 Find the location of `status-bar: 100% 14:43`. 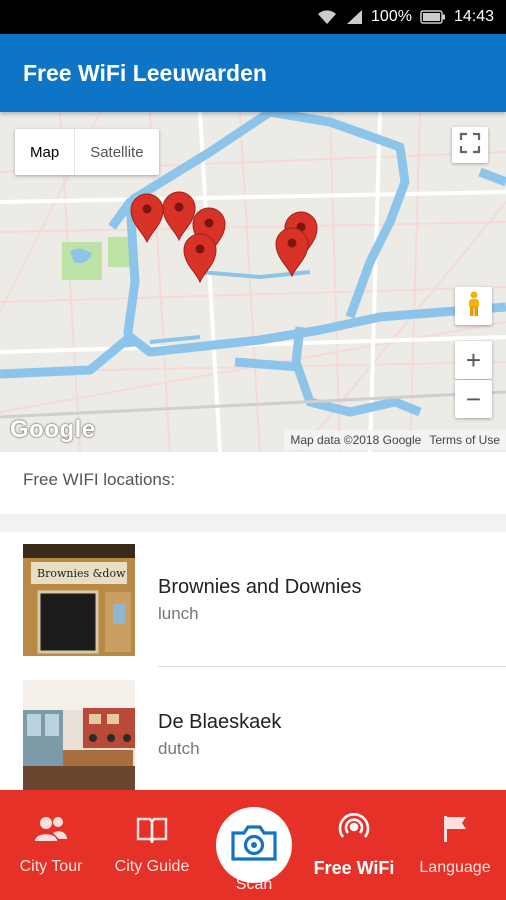

status-bar: 100% 14:43 is located at coordinates (253, 17).